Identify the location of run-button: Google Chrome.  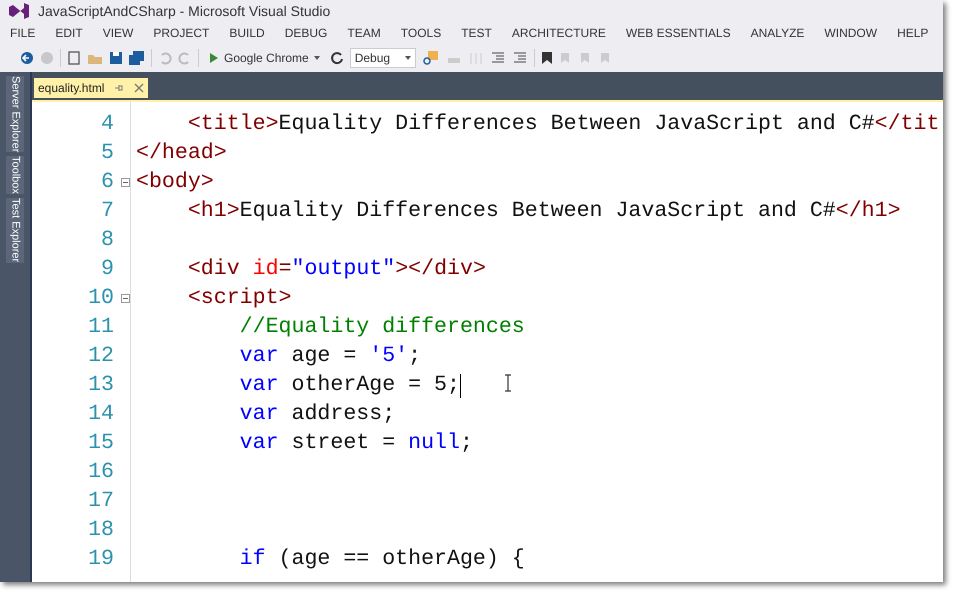
(264, 58).